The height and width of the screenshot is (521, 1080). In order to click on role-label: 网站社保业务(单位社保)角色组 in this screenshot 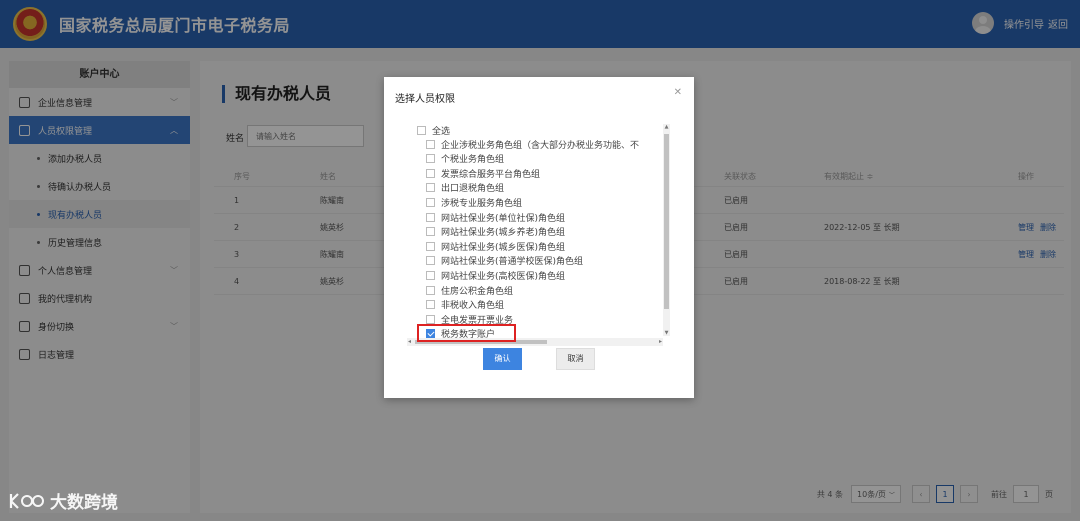, I will do `click(503, 218)`.